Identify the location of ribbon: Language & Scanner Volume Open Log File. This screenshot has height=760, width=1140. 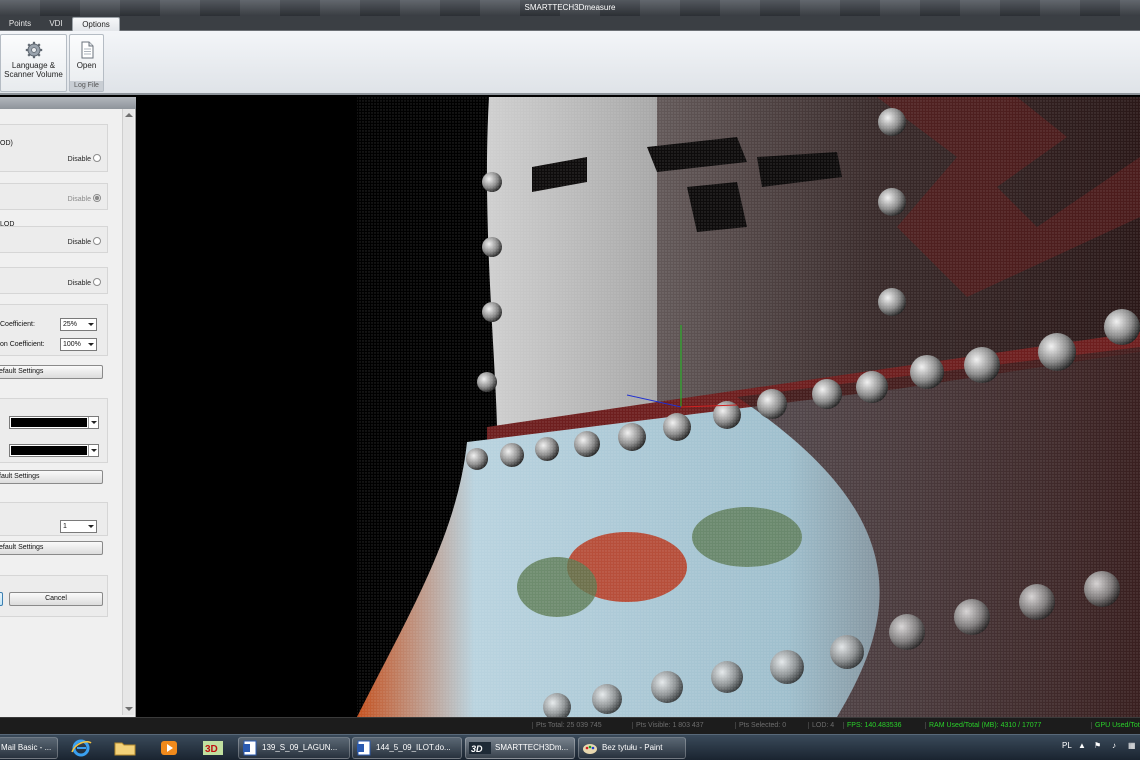
(570, 63).